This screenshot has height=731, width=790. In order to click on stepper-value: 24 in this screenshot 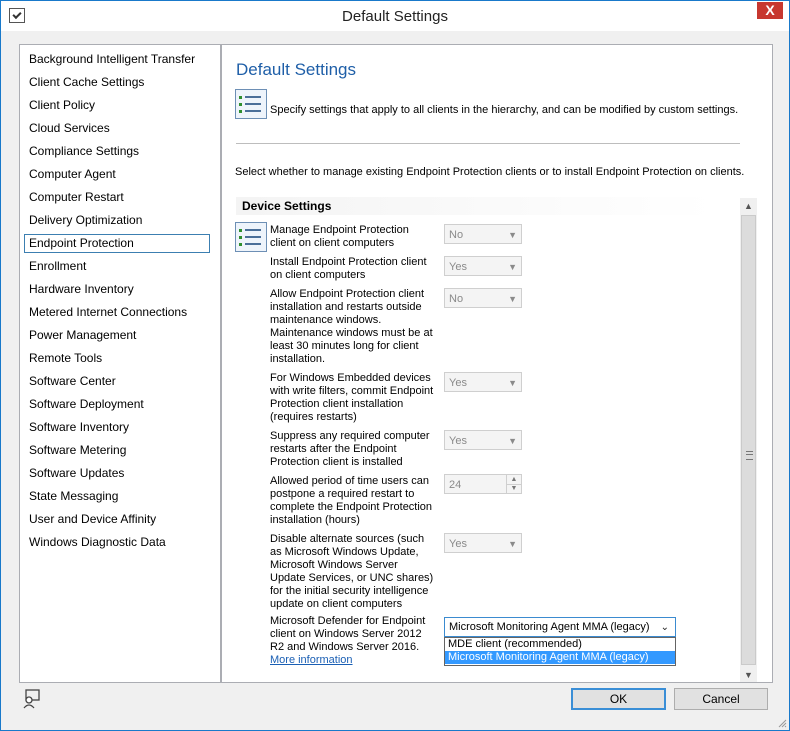, I will do `click(455, 485)`.